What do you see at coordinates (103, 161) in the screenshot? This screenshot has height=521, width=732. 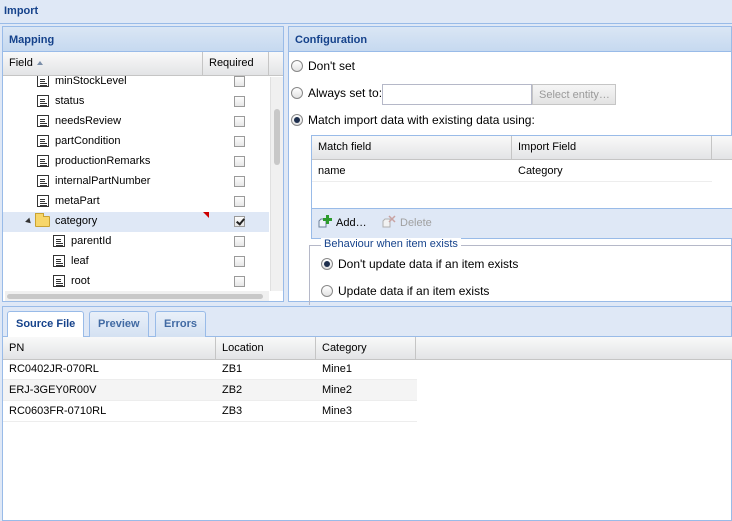 I see `tree-row-label: productionRemarks` at bounding box center [103, 161].